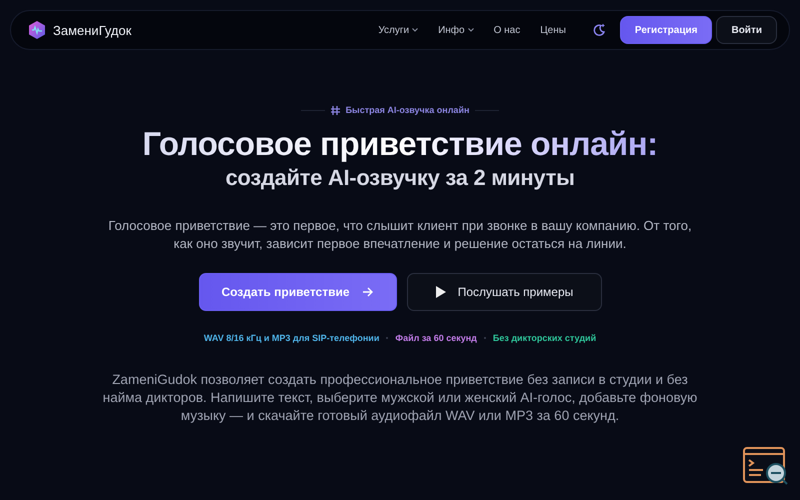 The width and height of the screenshot is (800, 500). Describe the element at coordinates (398, 30) in the screenshot. I see `nav-link: Услуги` at that location.